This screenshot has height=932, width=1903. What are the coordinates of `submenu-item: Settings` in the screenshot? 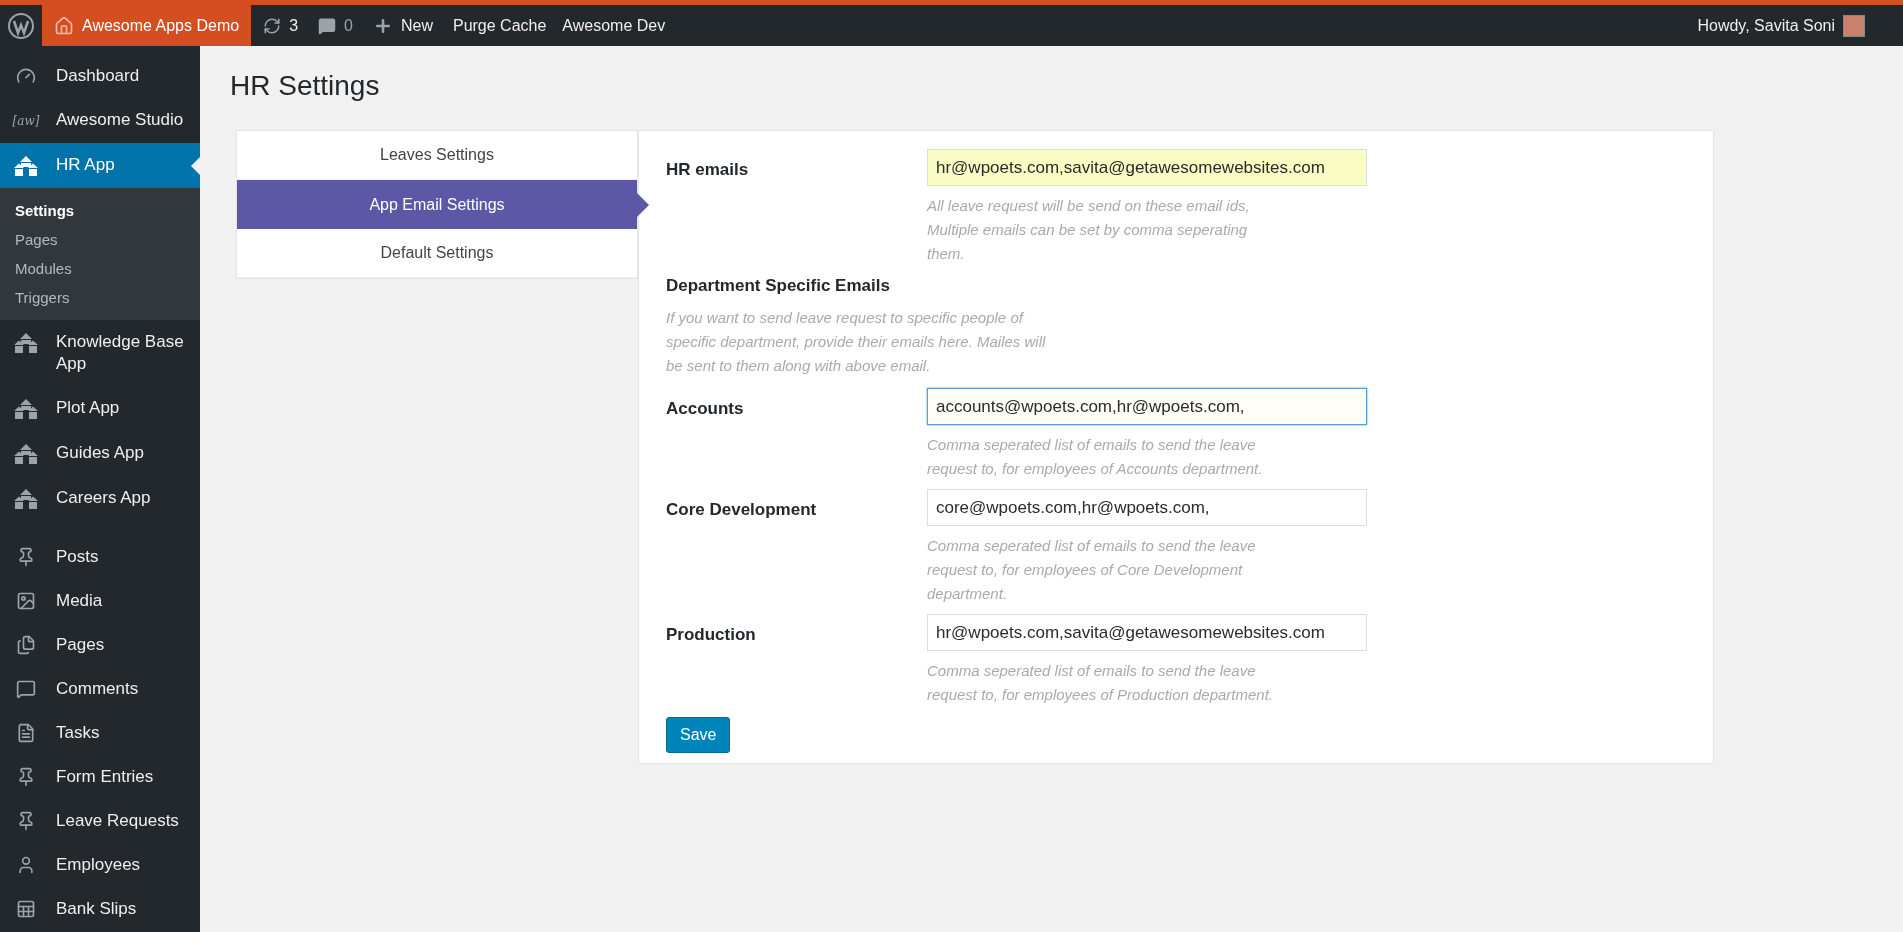 It's located at (100, 210).